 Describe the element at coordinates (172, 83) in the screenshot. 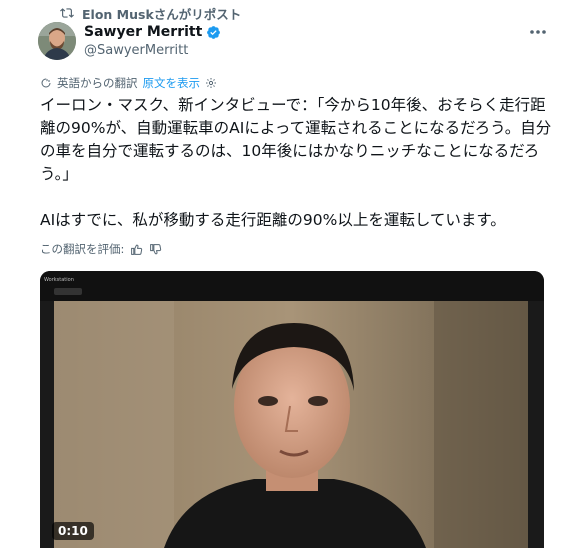

I see `show-original-link: 原文を表示` at that location.